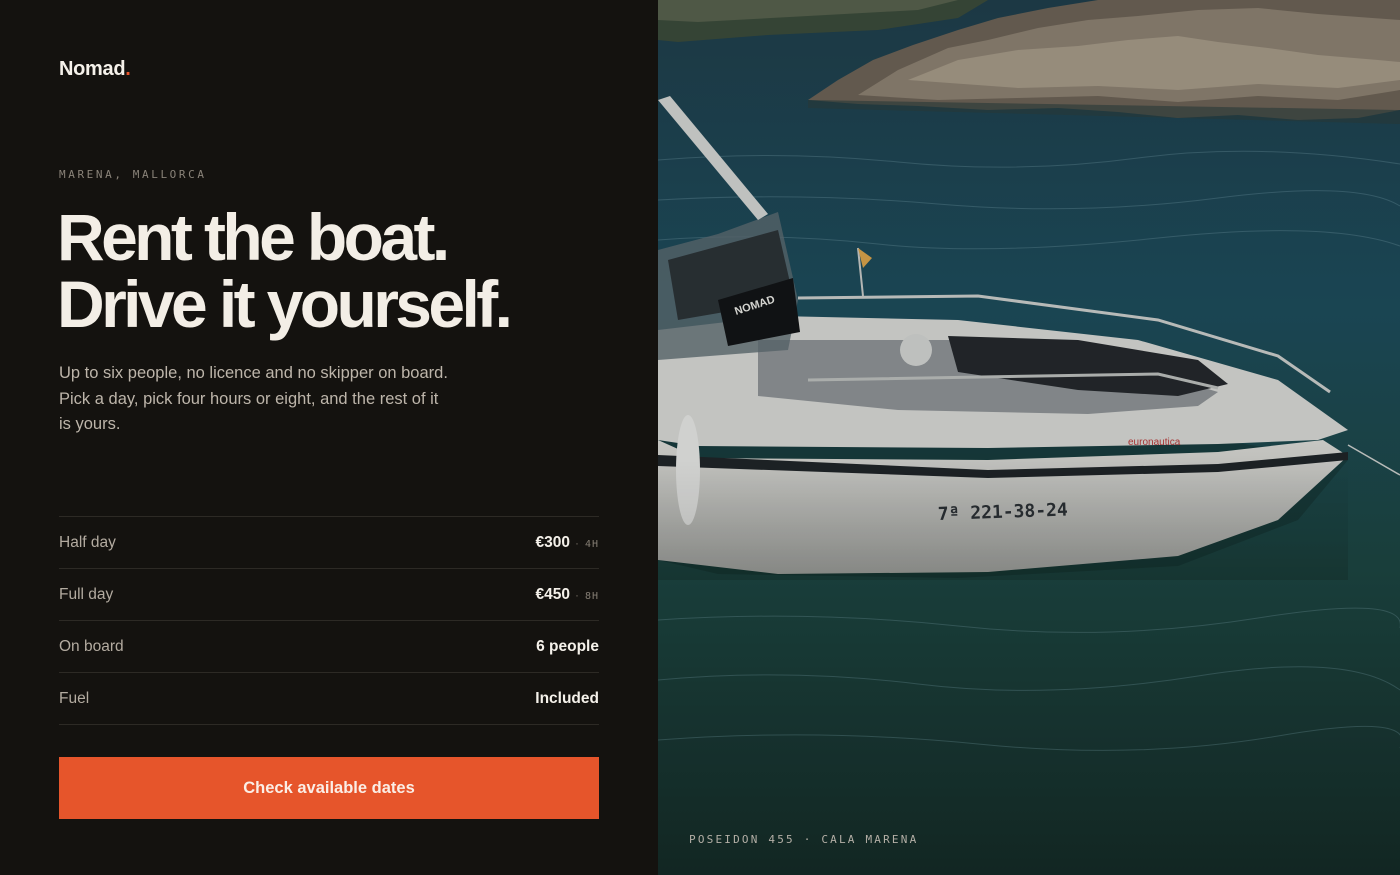  Describe the element at coordinates (567, 698) in the screenshot. I see `spec-value: Included` at that location.